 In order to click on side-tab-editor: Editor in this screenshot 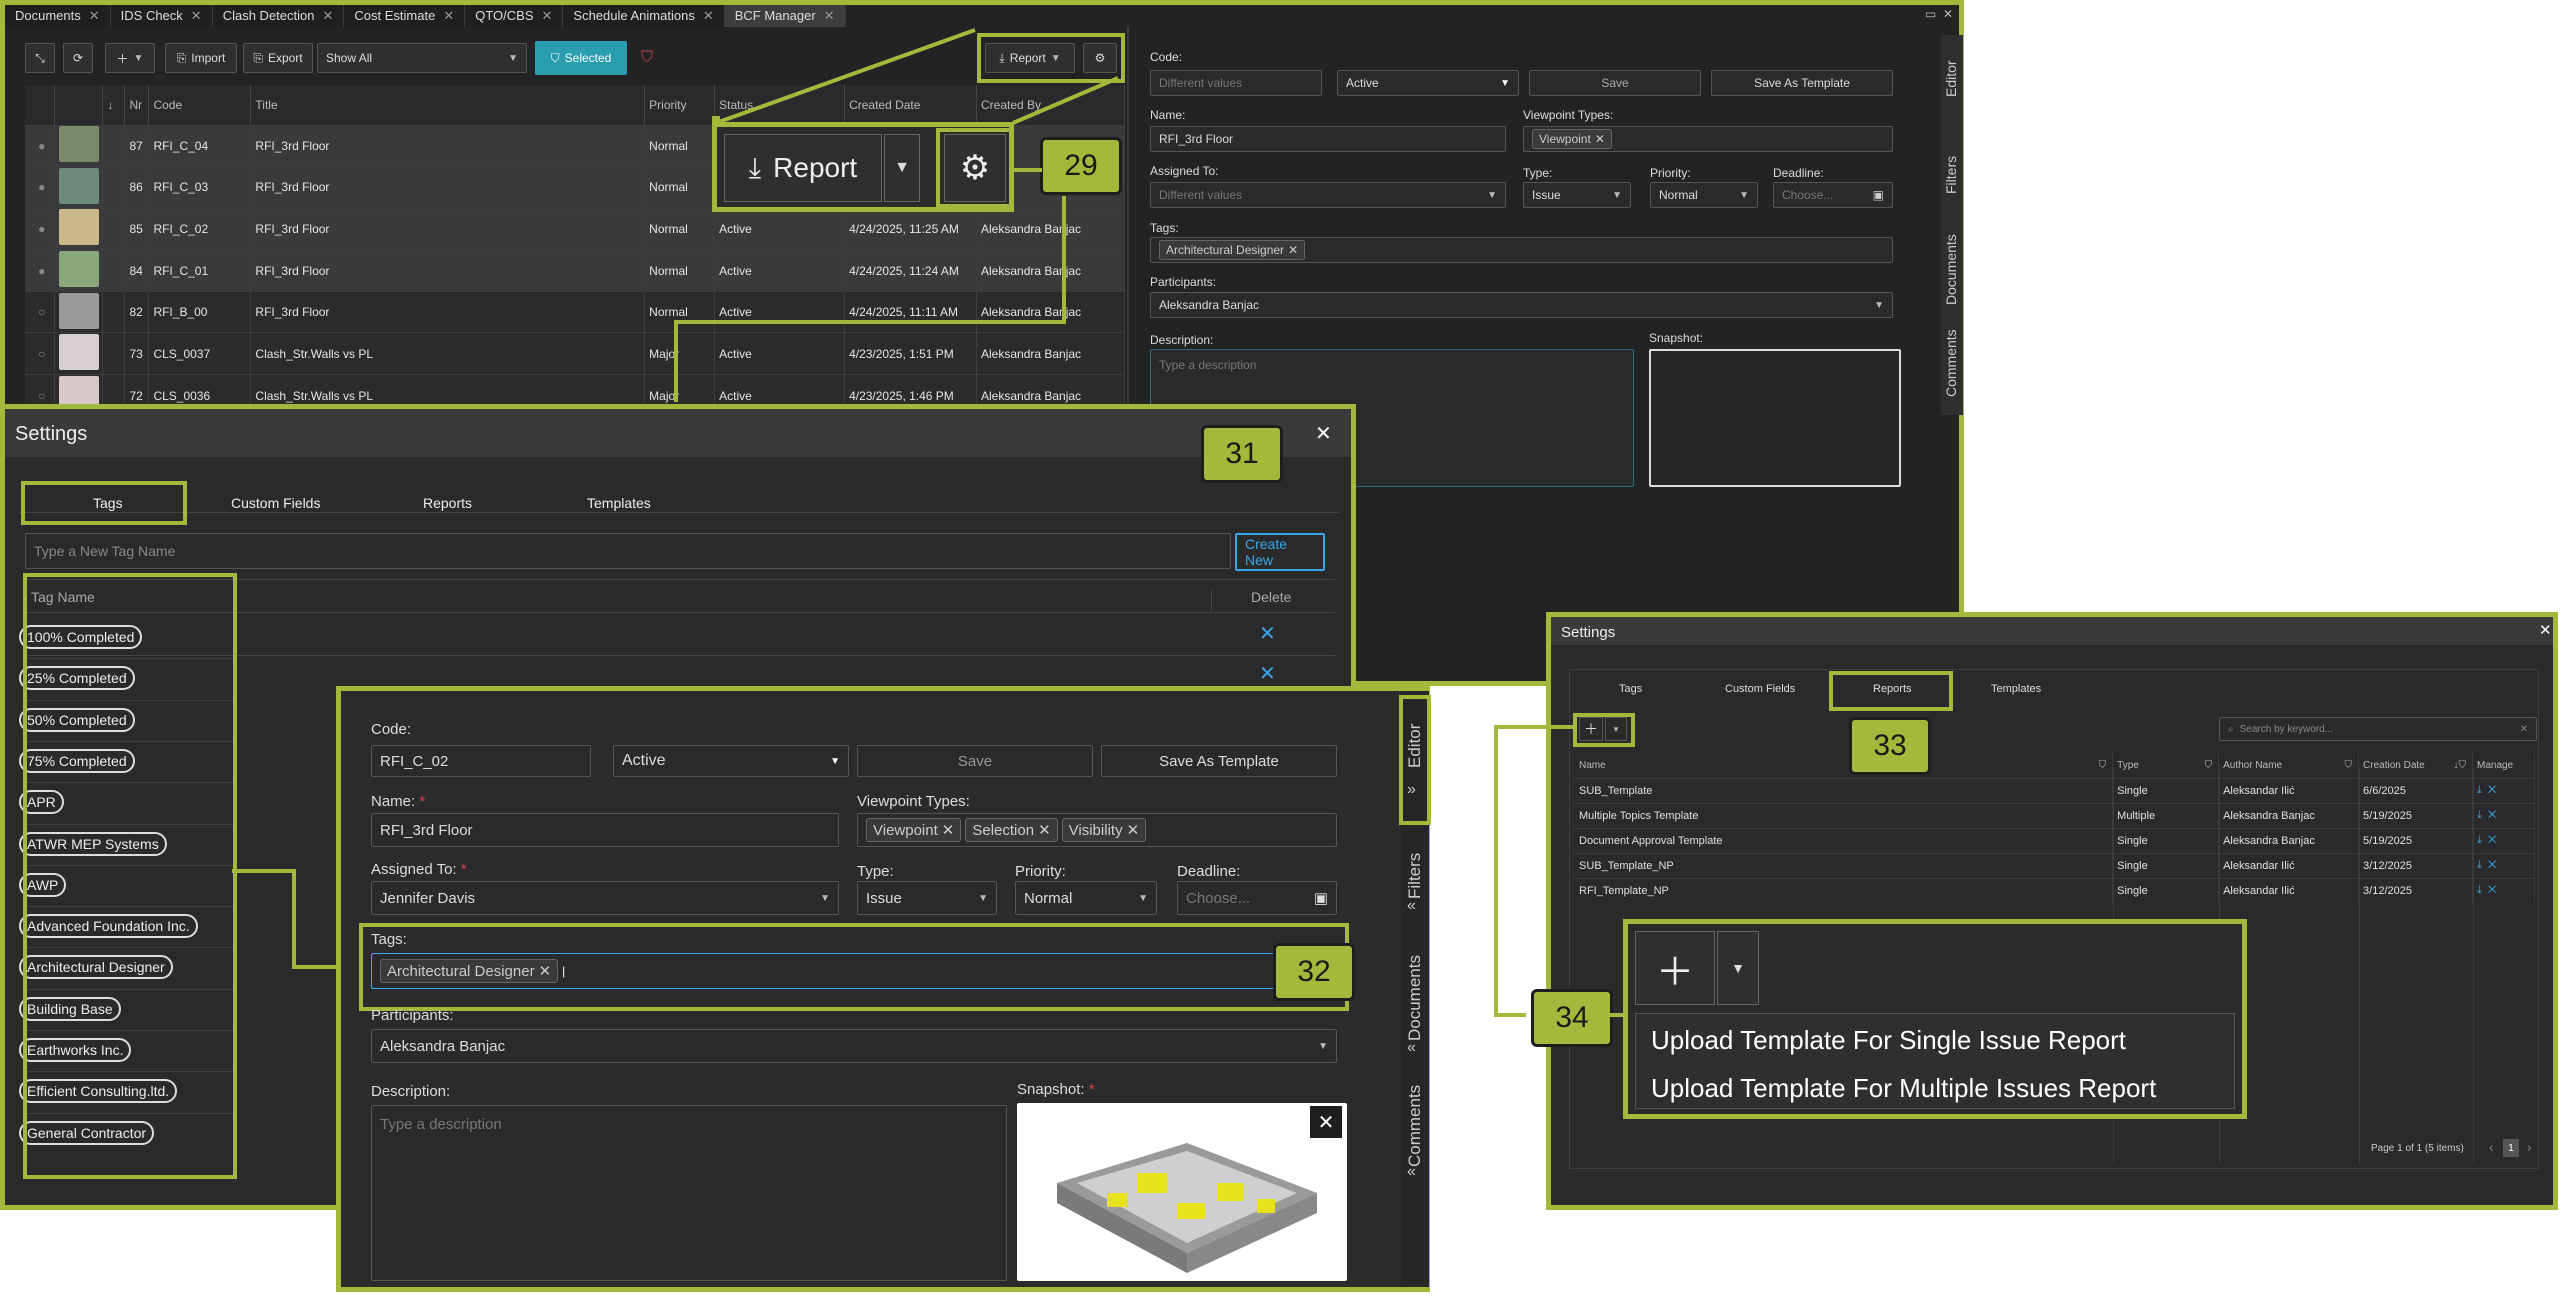, I will do `click(1415, 746)`.